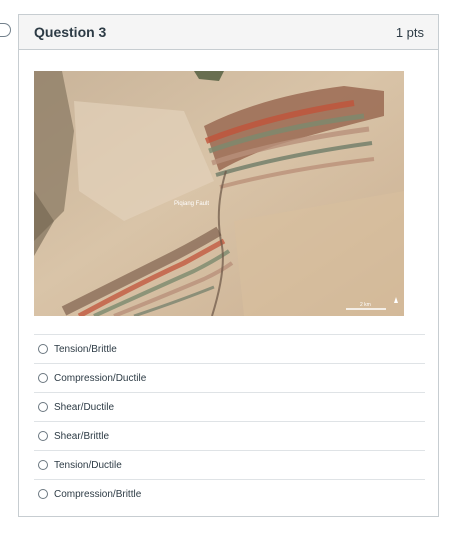  I want to click on answer-option: Tension/Brittle, so click(229, 348).